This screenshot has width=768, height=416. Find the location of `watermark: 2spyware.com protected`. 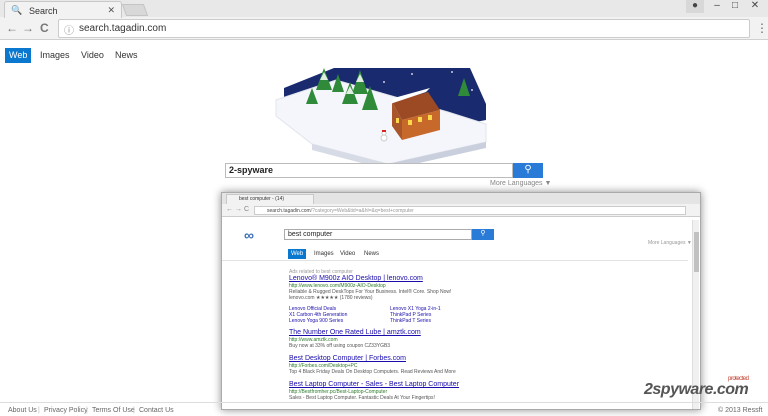

watermark: 2spyware.com protected is located at coordinates (696, 387).